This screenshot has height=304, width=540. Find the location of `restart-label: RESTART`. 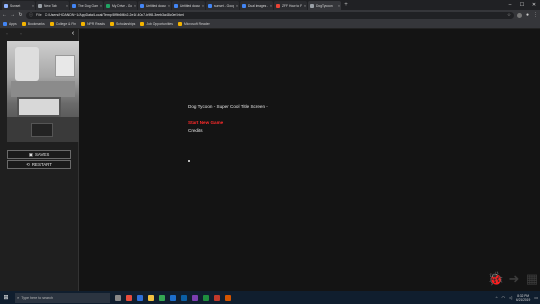

restart-label: RESTART is located at coordinates (41, 164).